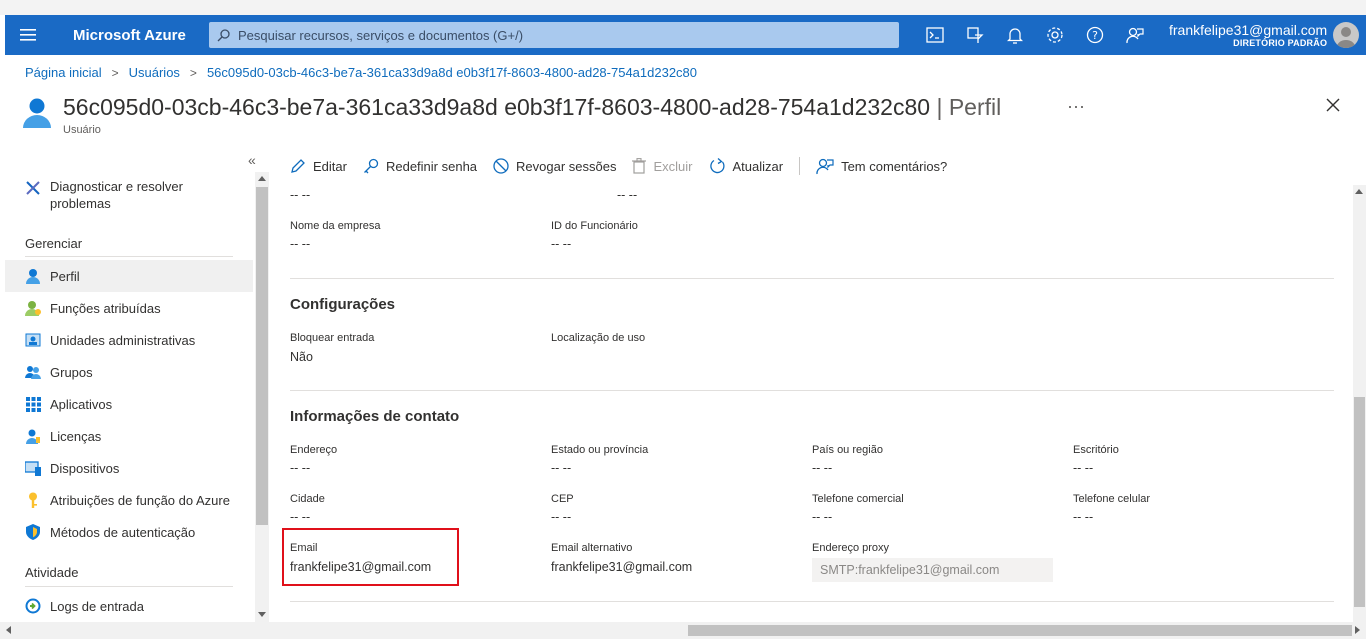 The height and width of the screenshot is (639, 1366). What do you see at coordinates (662, 166) in the screenshot?
I see `delete-button: Excluir` at bounding box center [662, 166].